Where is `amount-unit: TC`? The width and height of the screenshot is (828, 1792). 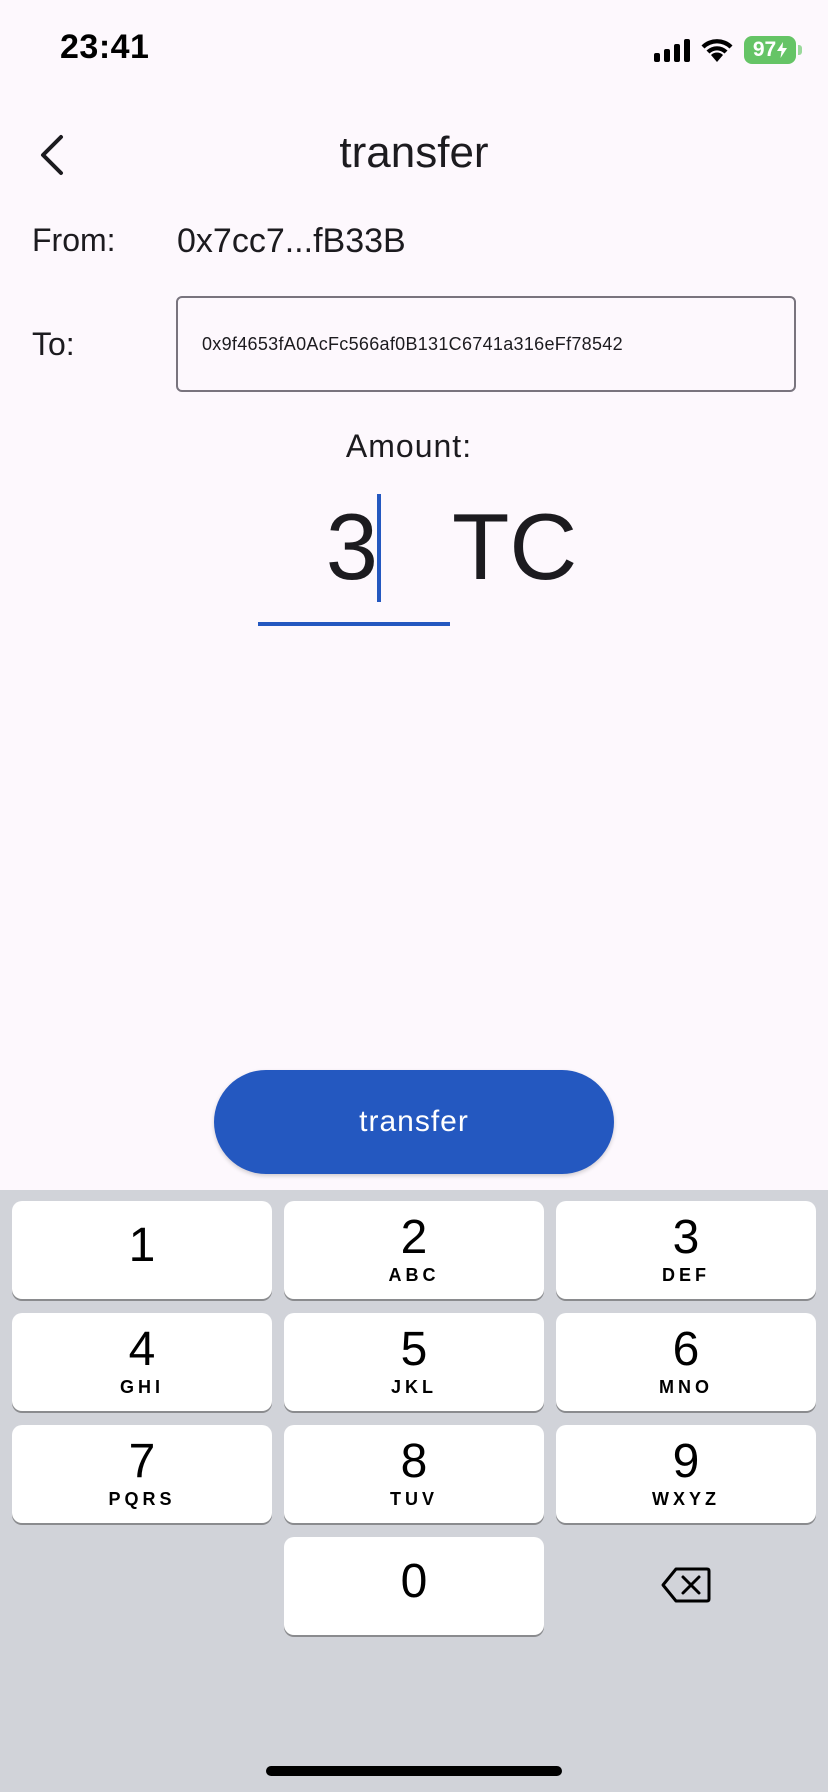 amount-unit: TC is located at coordinates (515, 546).